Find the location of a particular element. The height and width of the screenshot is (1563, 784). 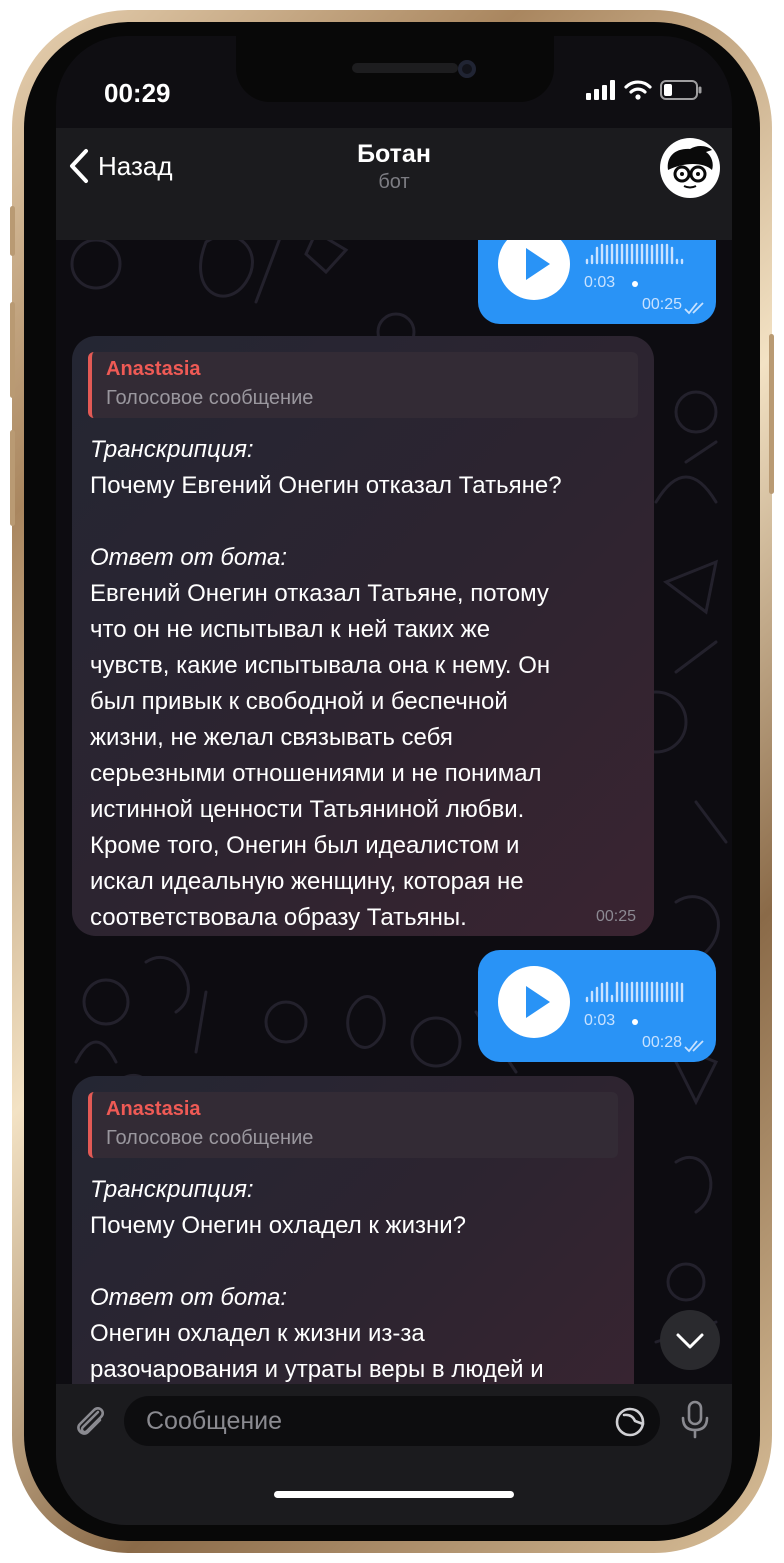

transcription-text: Почему Евгений Онегин отказал Татьяне? is located at coordinates (326, 485).